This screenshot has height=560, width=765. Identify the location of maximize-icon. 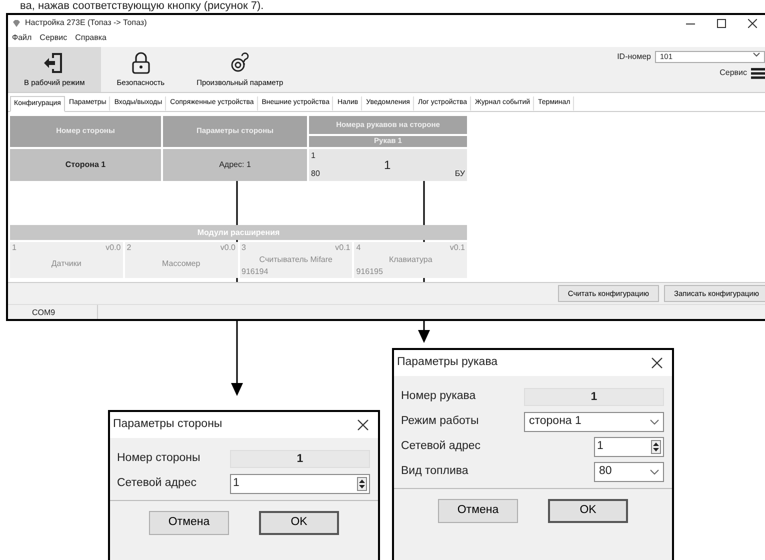
(721, 23).